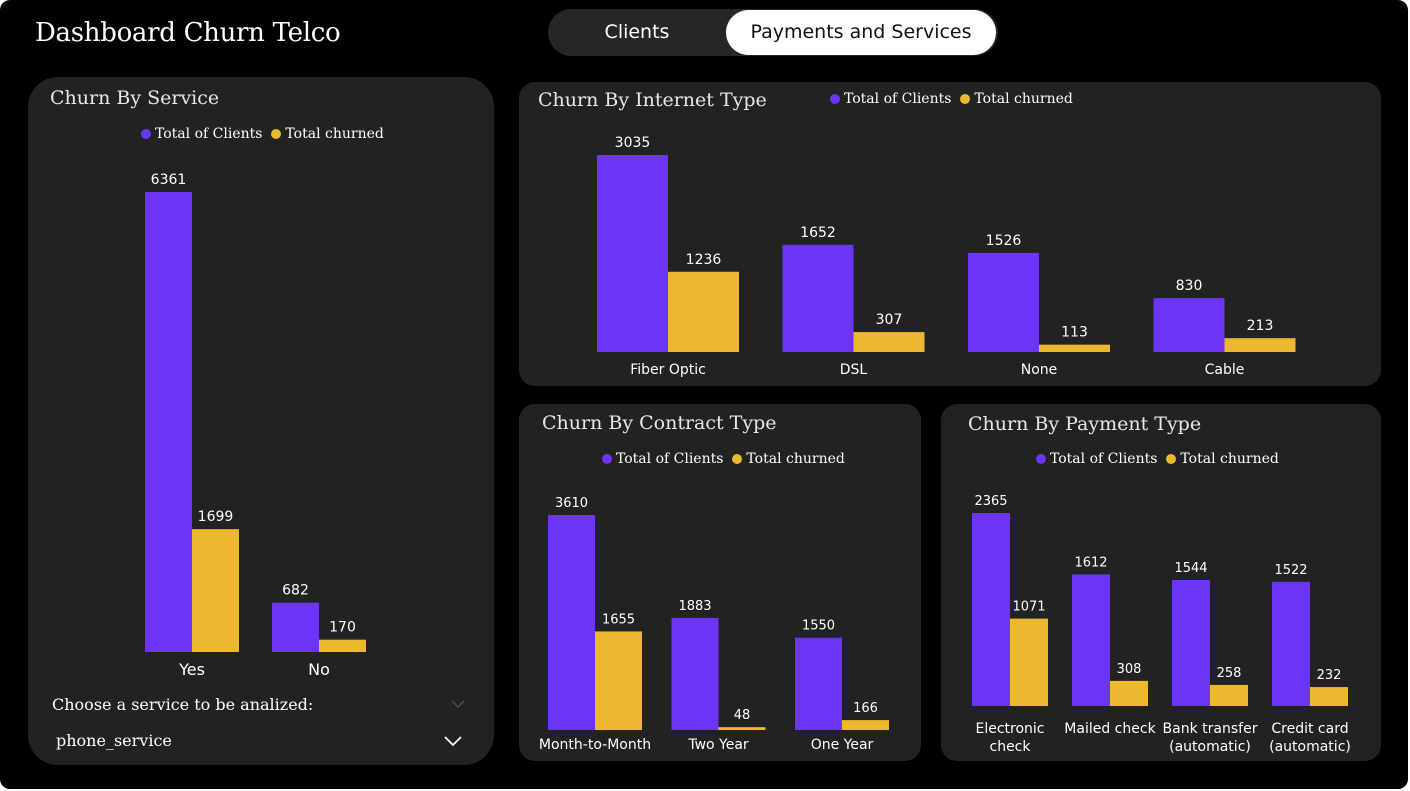 The width and height of the screenshot is (1410, 791). I want to click on tab-clients: Clients, so click(637, 32).